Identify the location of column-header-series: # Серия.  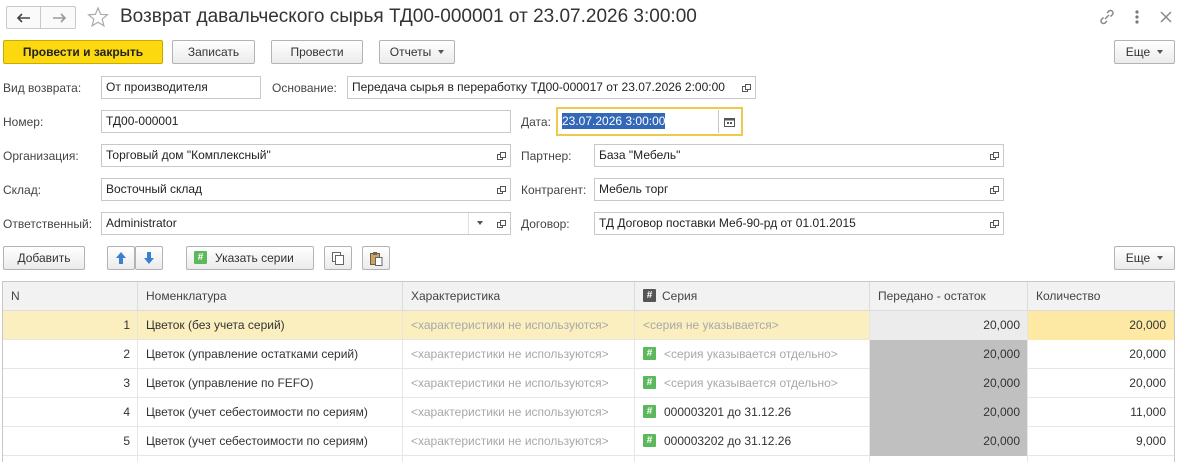
(752, 296).